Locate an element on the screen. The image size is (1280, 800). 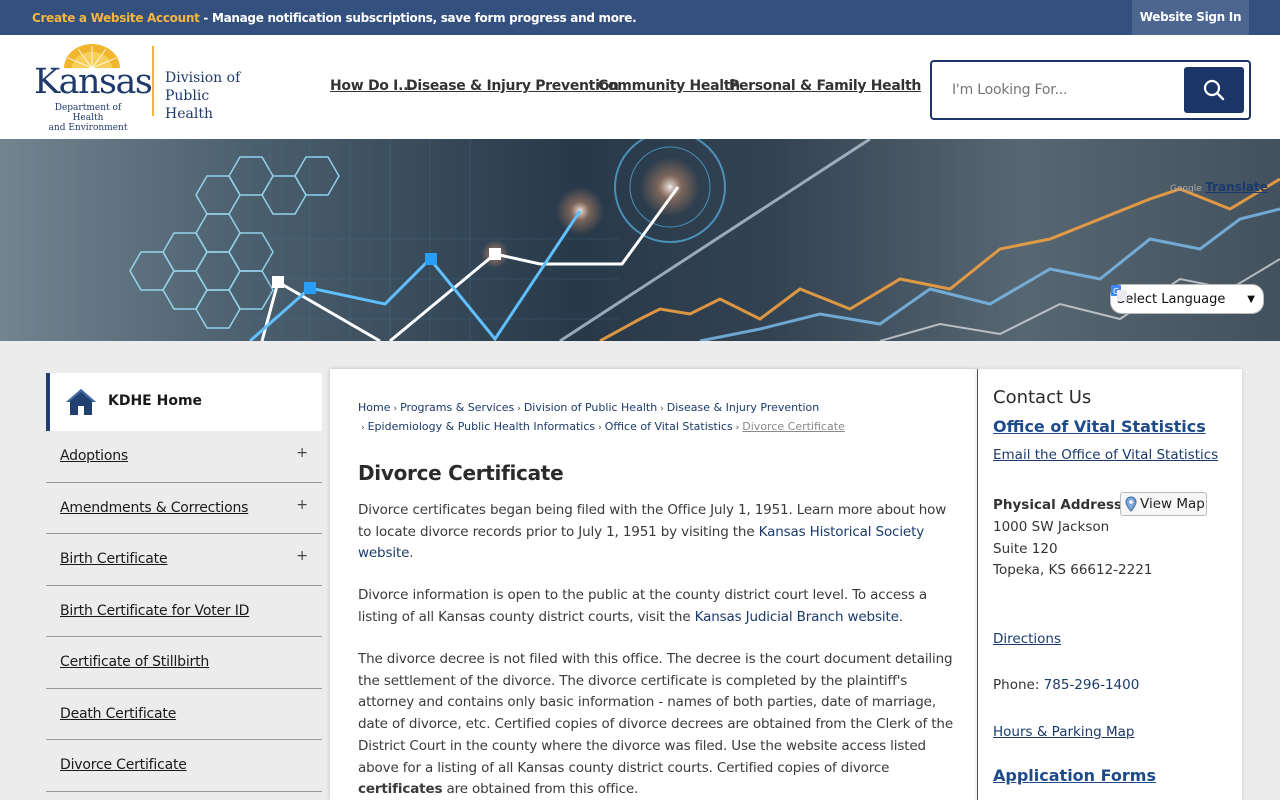
home-icon is located at coordinates (81, 402).